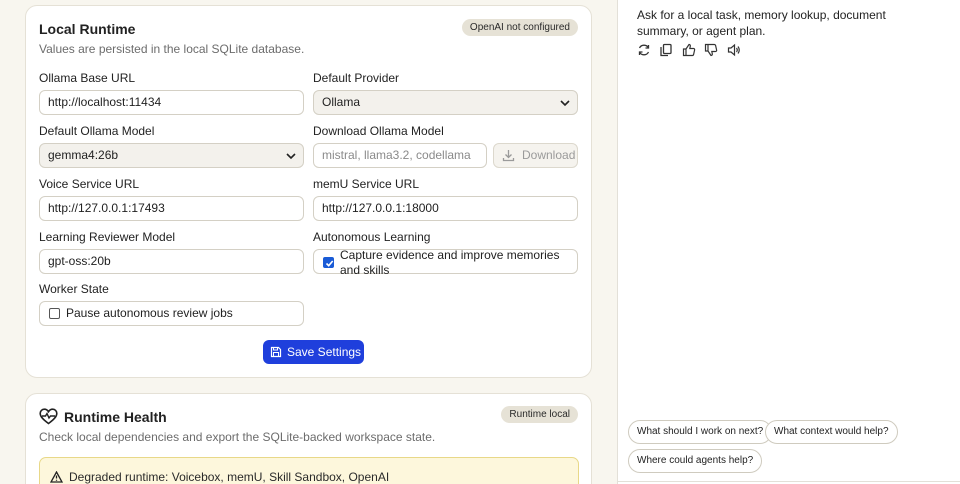 This screenshot has height=484, width=960. Describe the element at coordinates (356, 78) in the screenshot. I see `default-provider-label: Default Provider` at that location.